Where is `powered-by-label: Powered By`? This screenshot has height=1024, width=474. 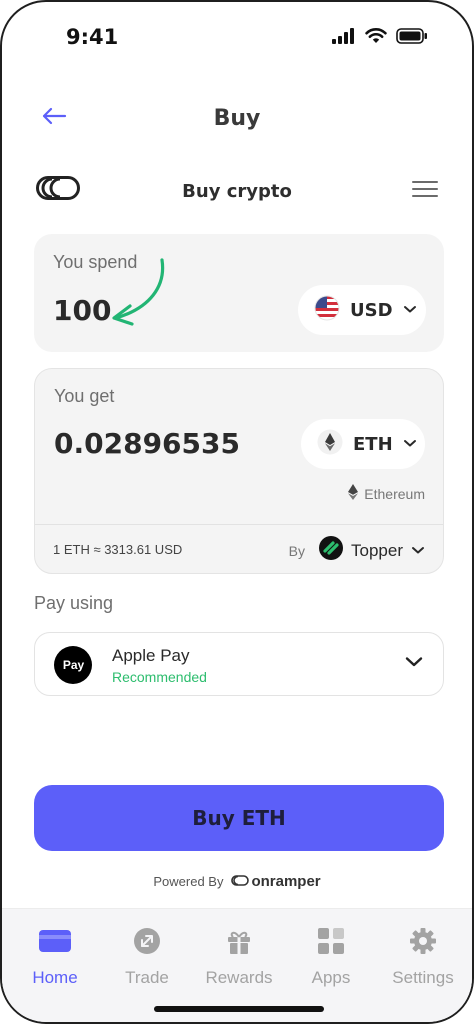
powered-by-label: Powered By is located at coordinates (188, 881).